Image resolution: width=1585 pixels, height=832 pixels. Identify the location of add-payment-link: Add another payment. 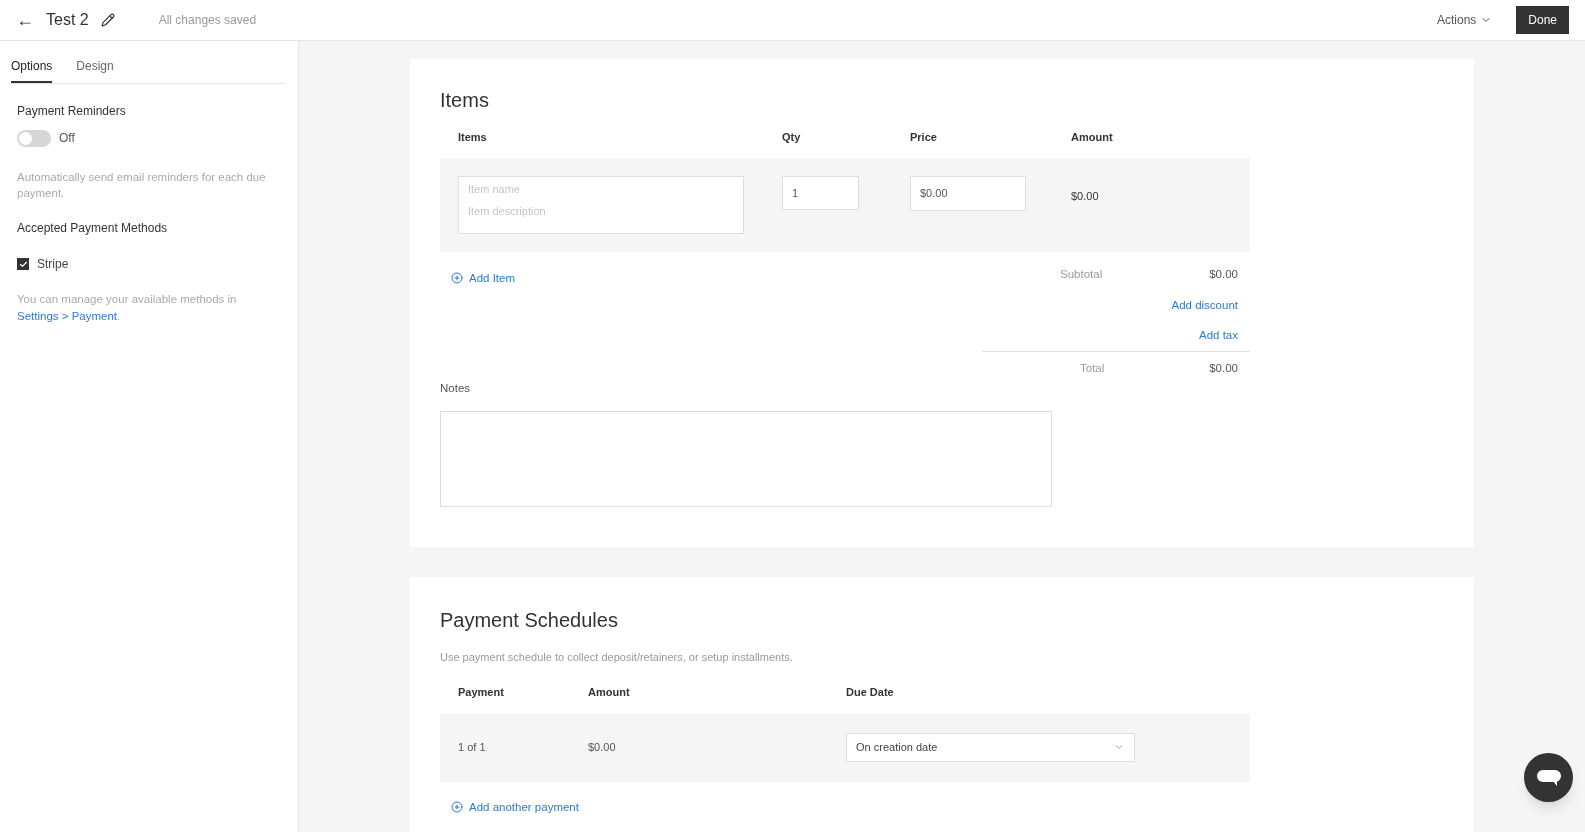
(515, 807).